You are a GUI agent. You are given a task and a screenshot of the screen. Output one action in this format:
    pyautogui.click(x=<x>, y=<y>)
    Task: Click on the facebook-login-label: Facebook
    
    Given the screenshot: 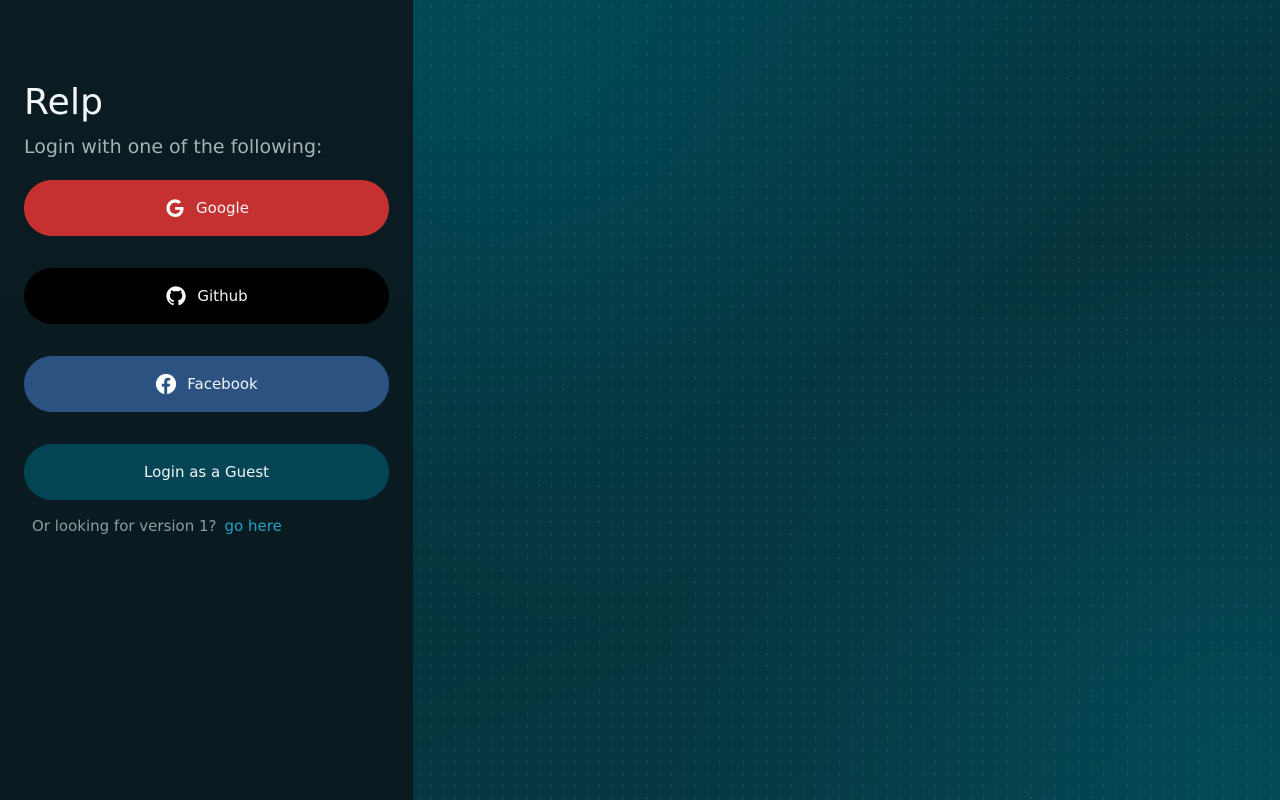 What is the action you would take?
    pyautogui.click(x=222, y=384)
    